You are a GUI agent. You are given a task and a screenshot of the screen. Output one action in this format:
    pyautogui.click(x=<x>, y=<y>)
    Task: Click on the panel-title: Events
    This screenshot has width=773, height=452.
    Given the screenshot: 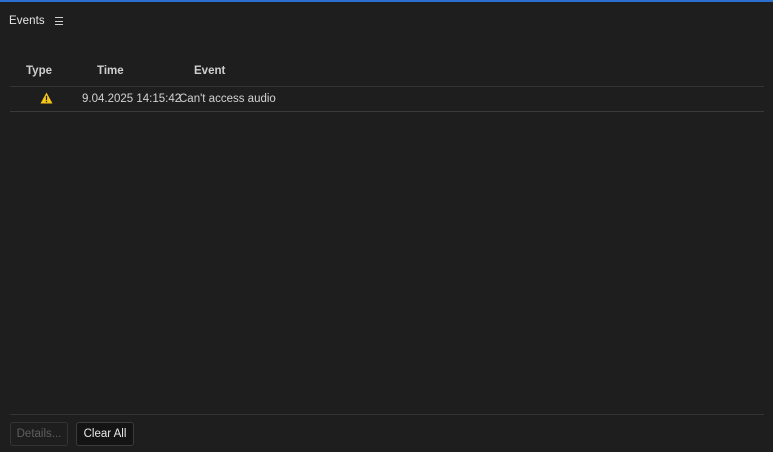 What is the action you would take?
    pyautogui.click(x=27, y=21)
    